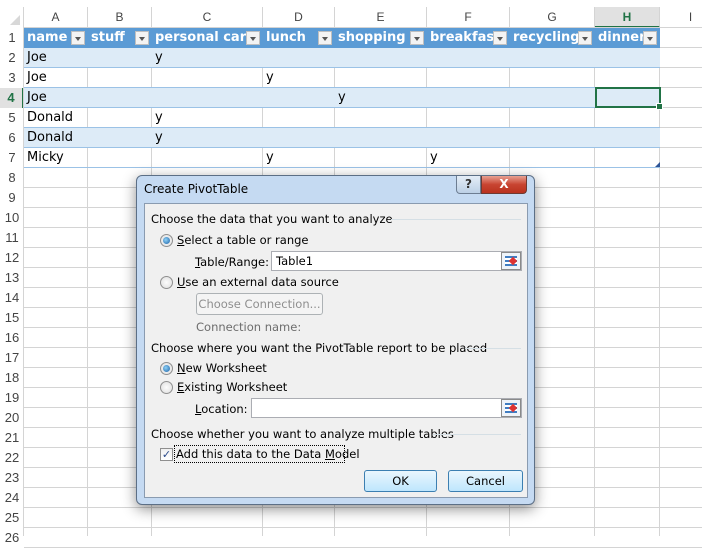 The height and width of the screenshot is (548, 702). Describe the element at coordinates (12, 358) in the screenshot. I see `row-header-17: 17` at that location.